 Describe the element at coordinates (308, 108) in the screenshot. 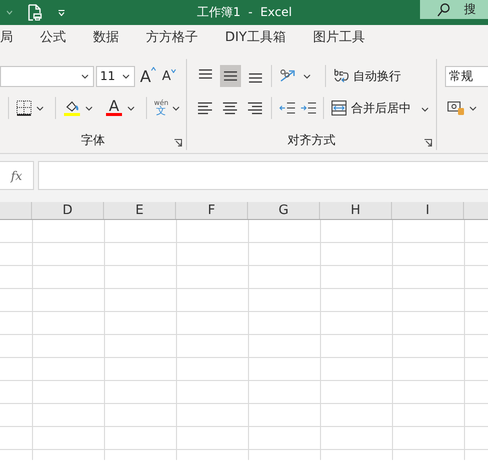

I see `increase-indent-icon` at that location.